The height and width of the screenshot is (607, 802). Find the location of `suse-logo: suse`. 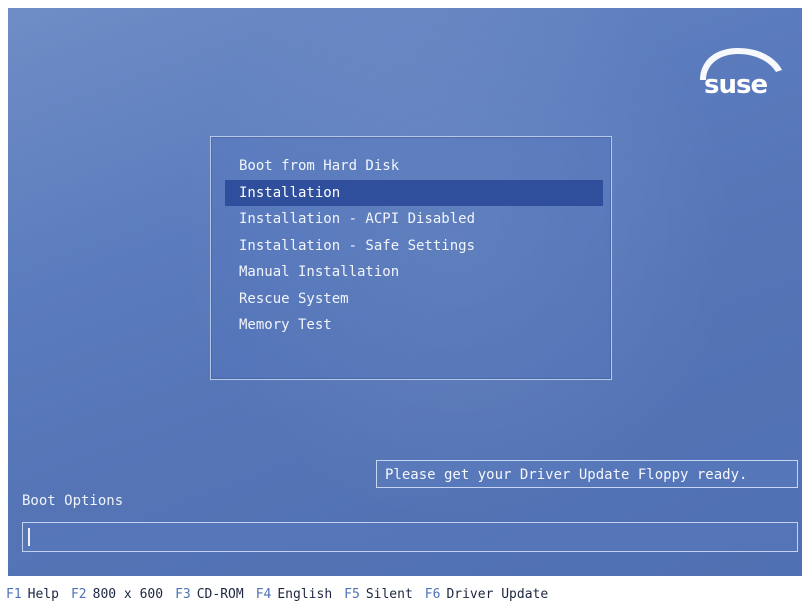

suse-logo: suse is located at coordinates (743, 76).